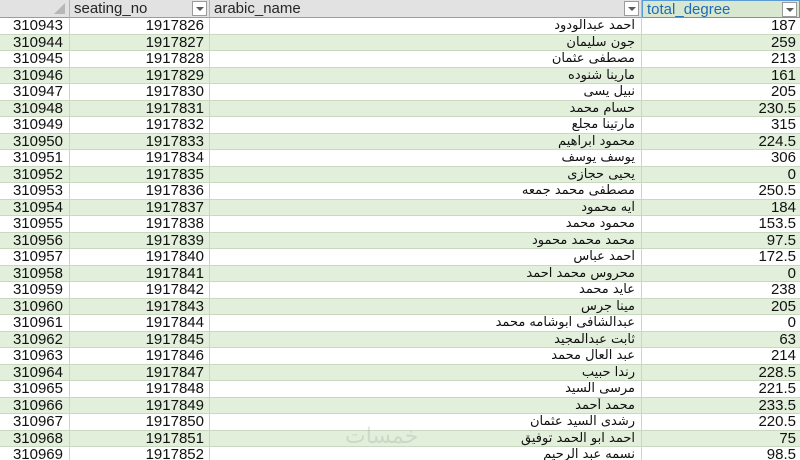 Image resolution: width=800 pixels, height=460 pixels. I want to click on arabic-name-cell: مارتينا مجلع, so click(426, 125).